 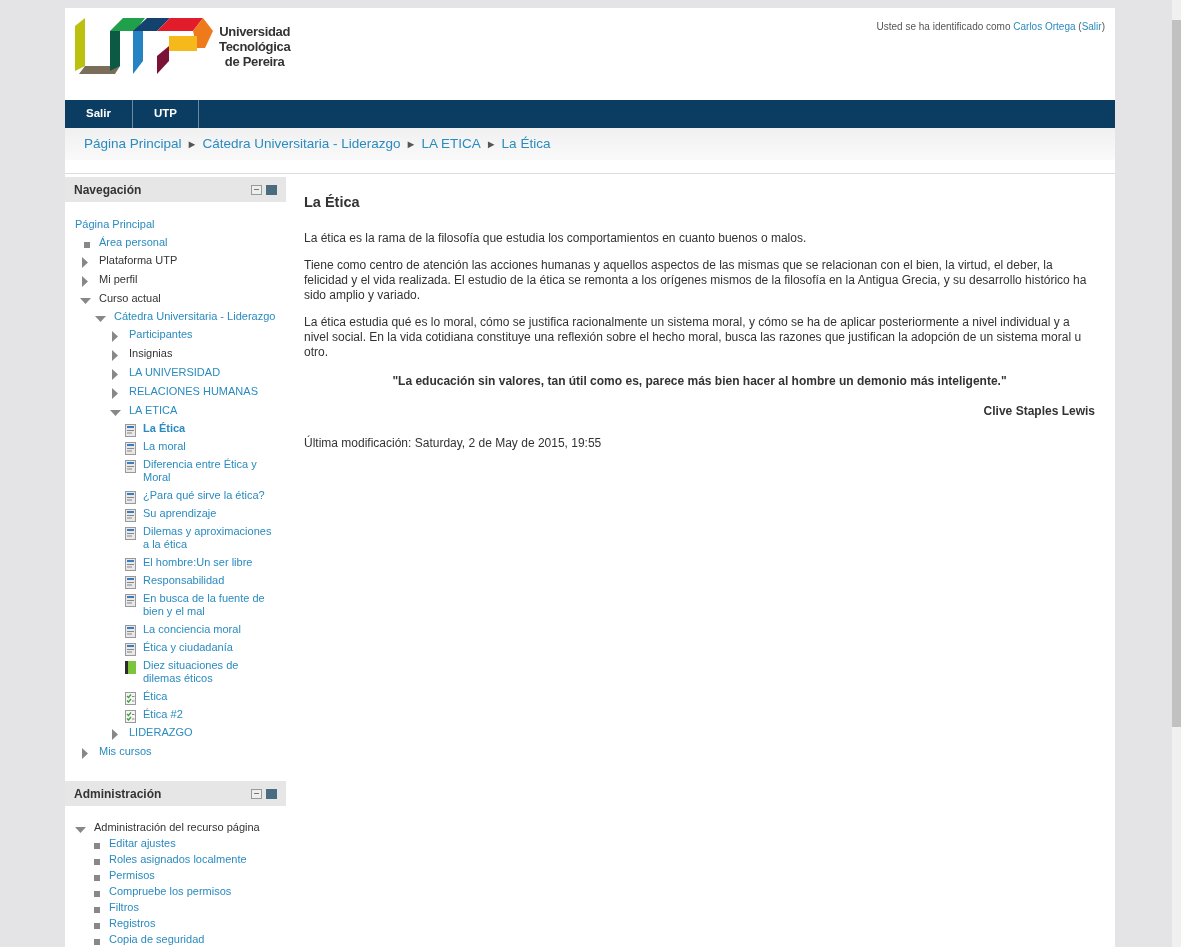 I want to click on nav-link: Permisos, so click(x=132, y=875).